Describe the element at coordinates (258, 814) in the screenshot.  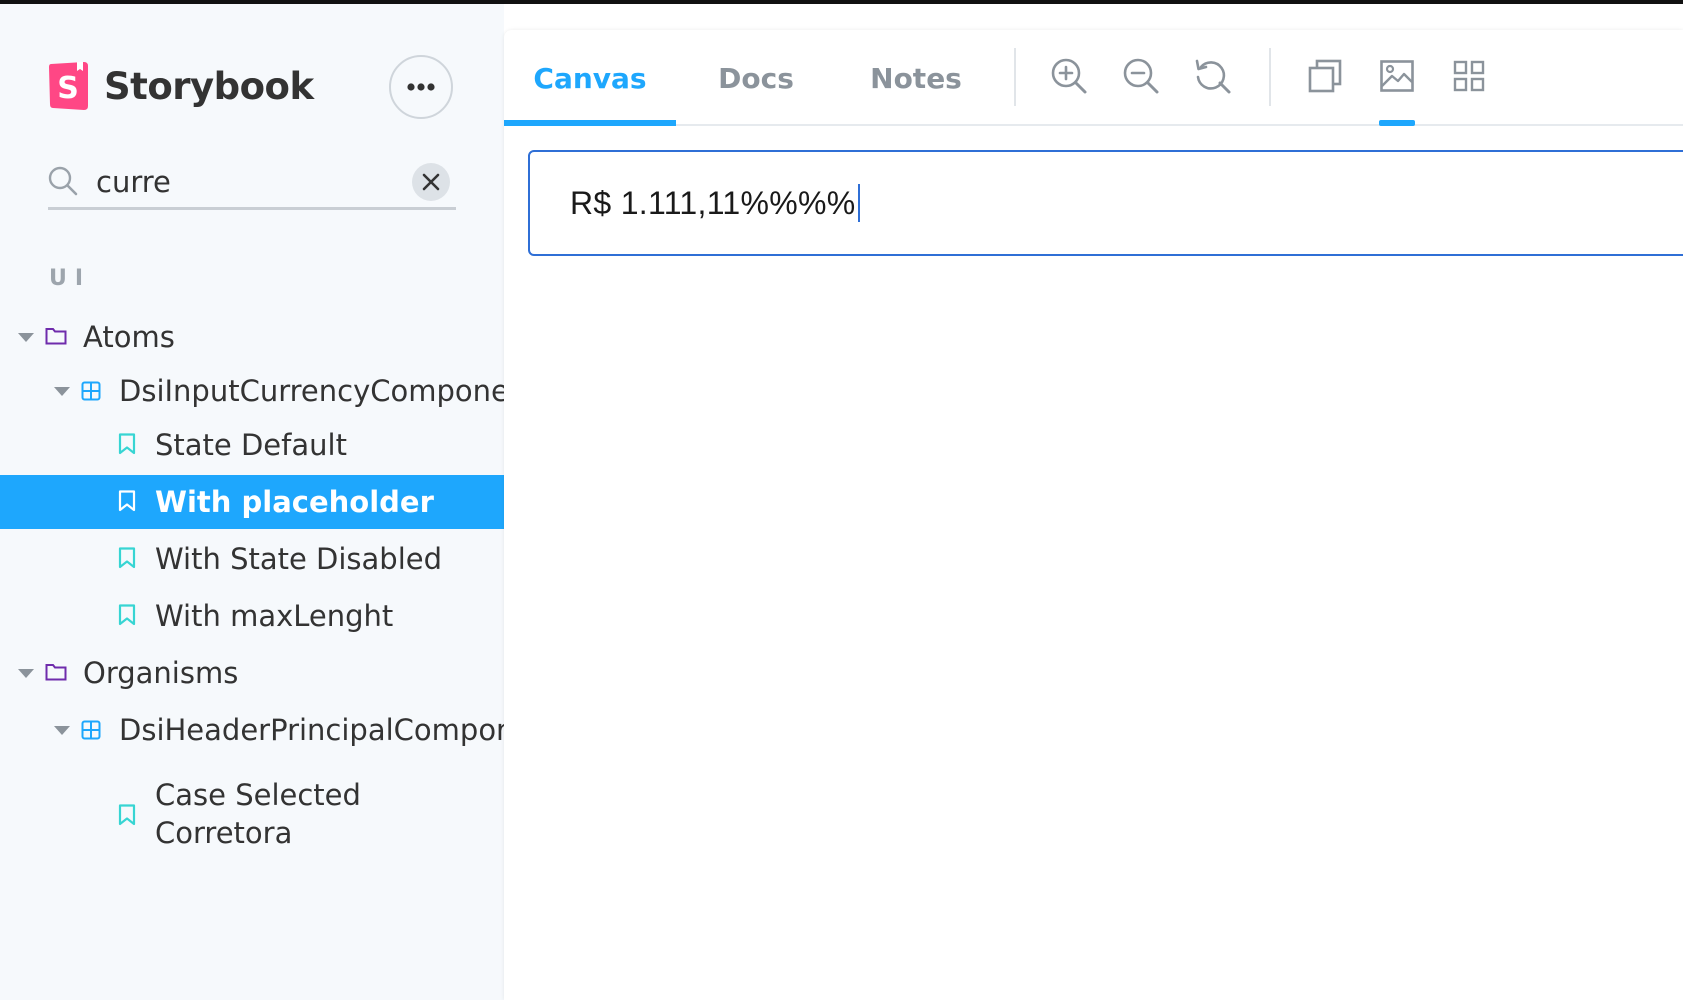
I see `tree-item-label: Case Selected Corretora` at that location.